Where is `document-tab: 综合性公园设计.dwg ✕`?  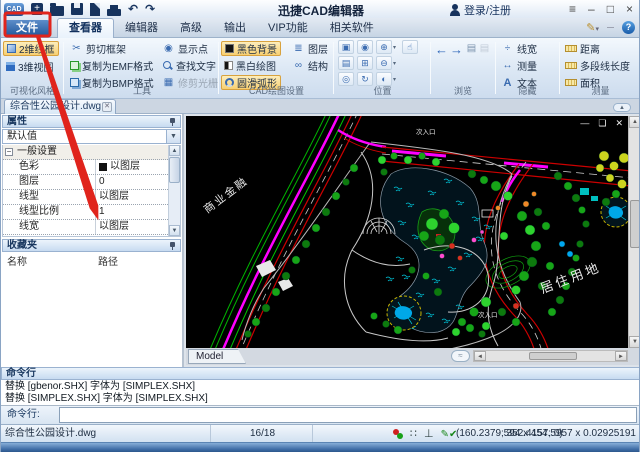
document-tab: 综合性公园设计.dwg ✕ is located at coordinates (60, 106).